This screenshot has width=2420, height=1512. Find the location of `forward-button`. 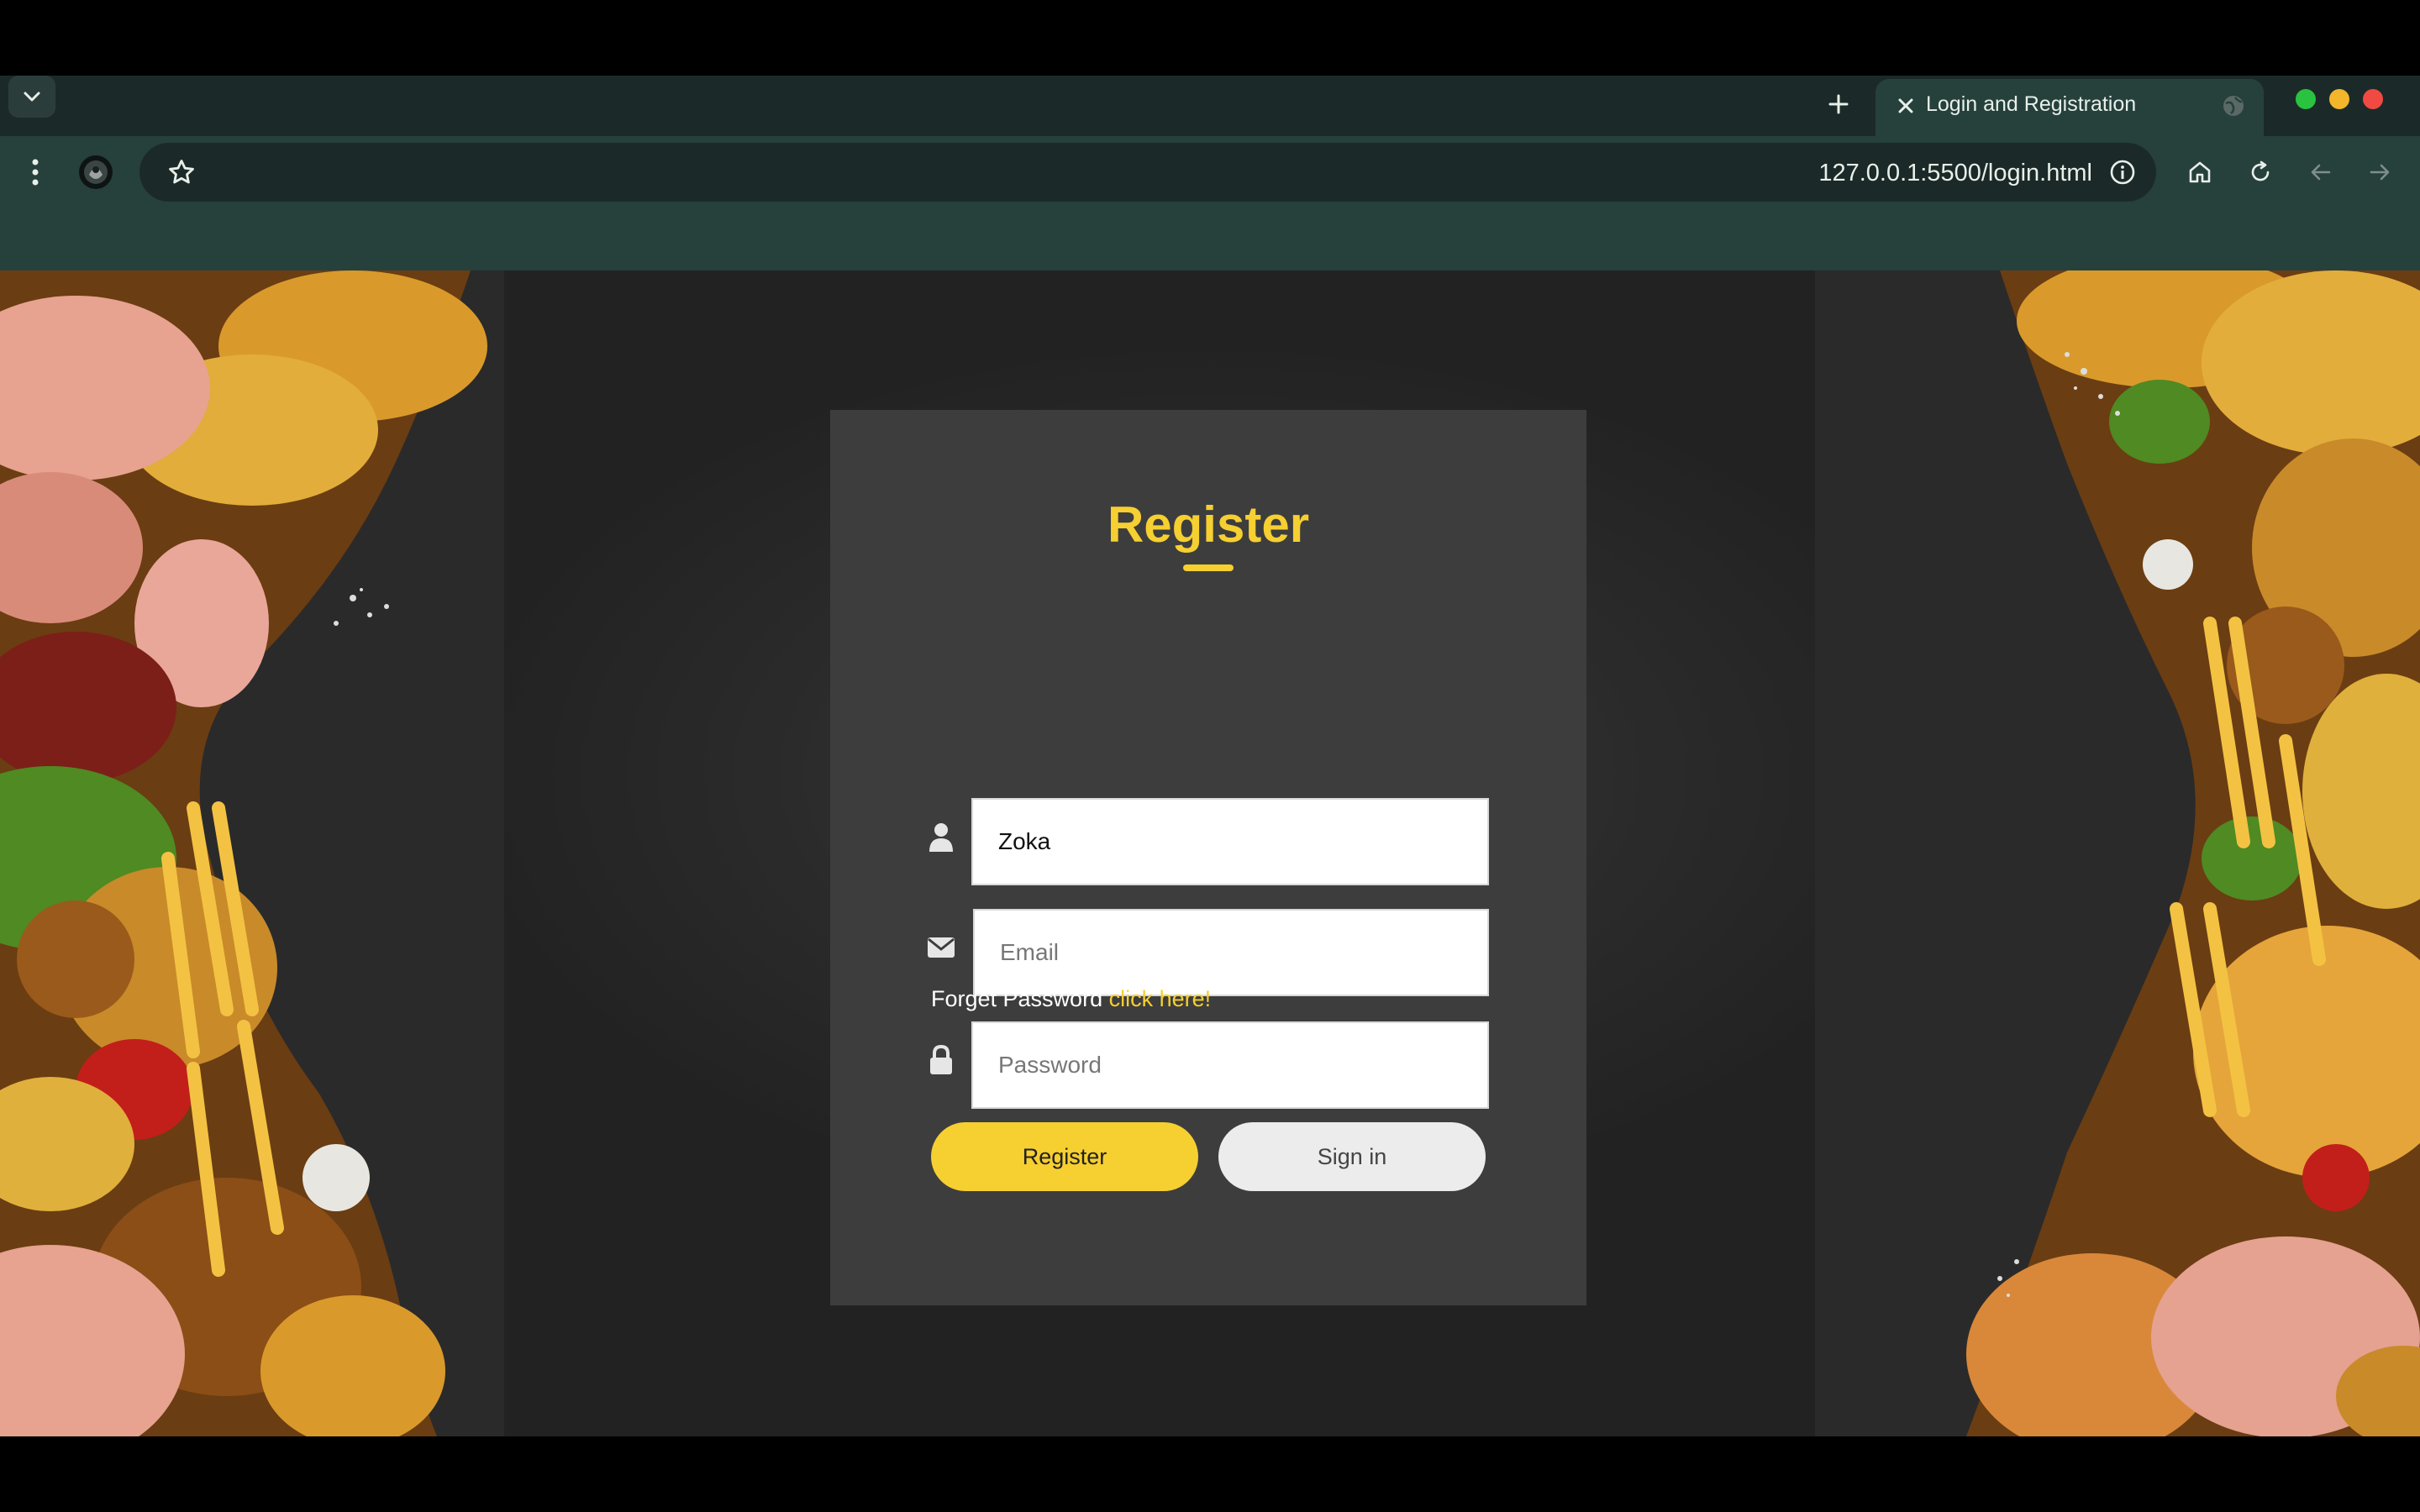

forward-button is located at coordinates (2380, 172).